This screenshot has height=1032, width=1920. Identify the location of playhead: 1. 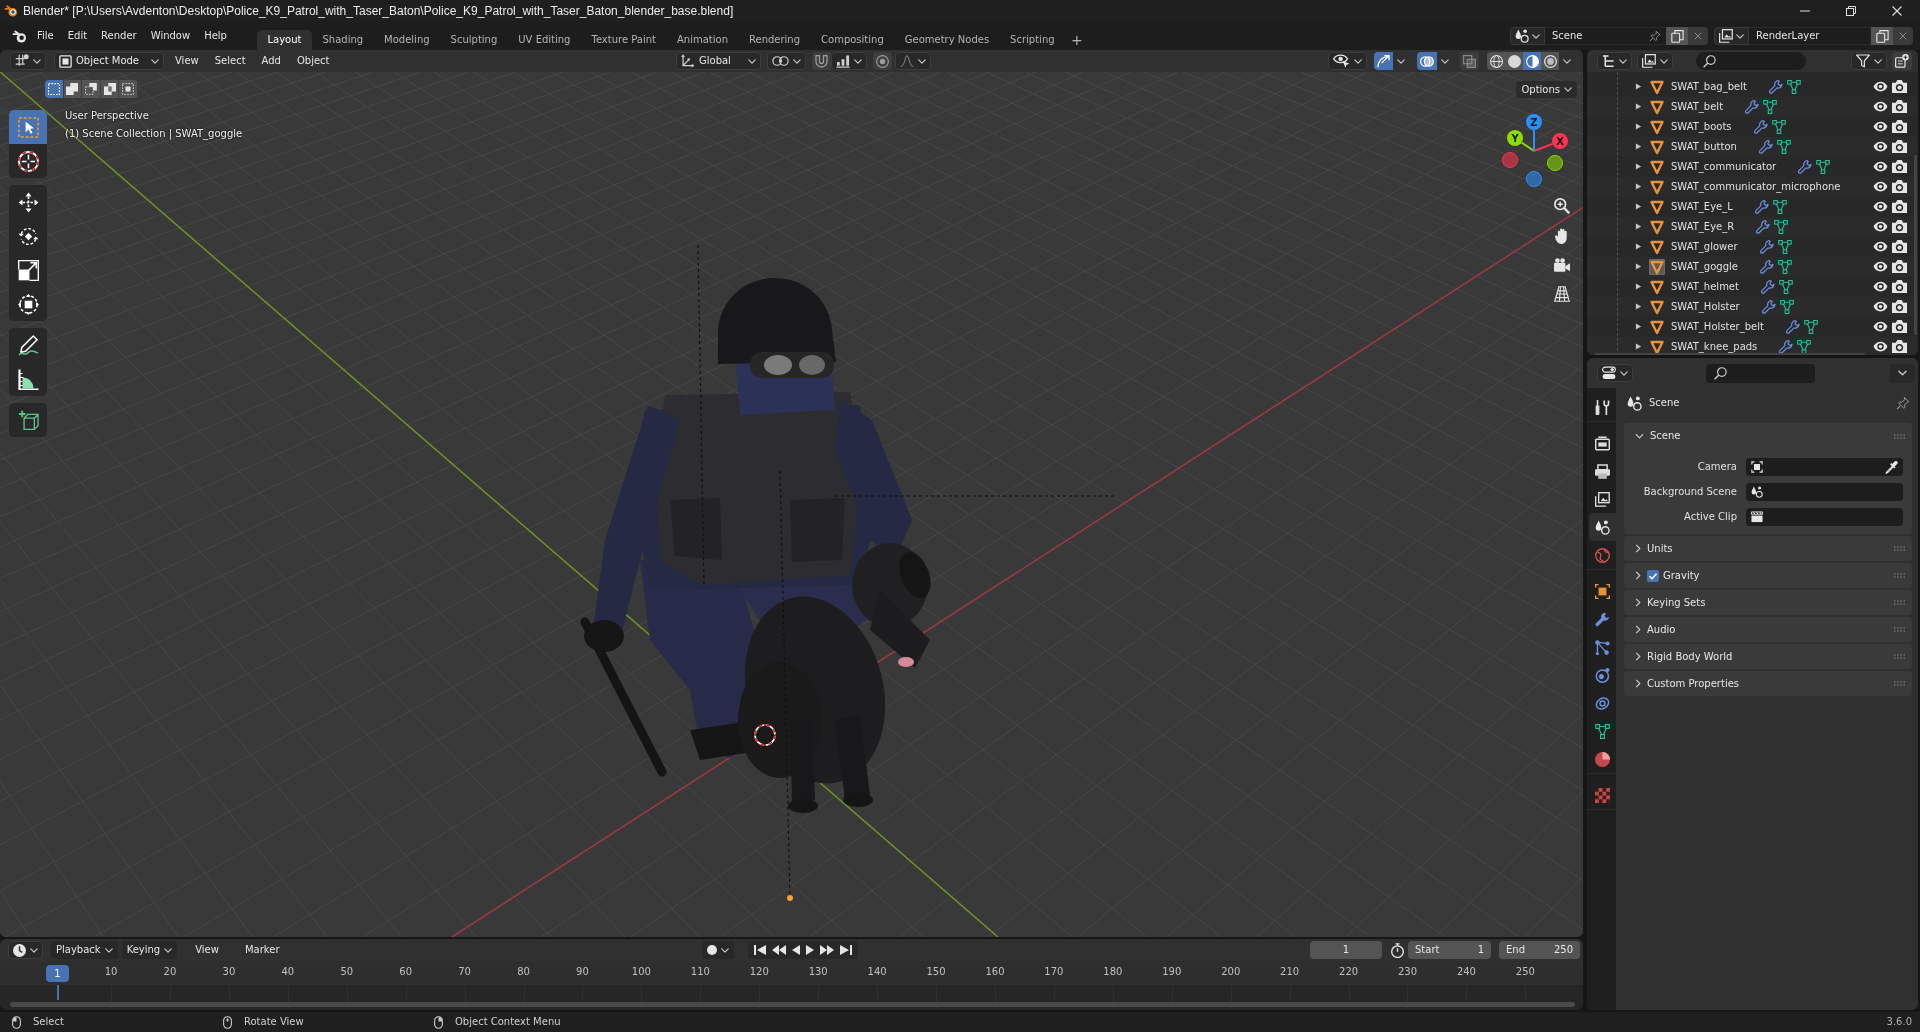
(57, 973).